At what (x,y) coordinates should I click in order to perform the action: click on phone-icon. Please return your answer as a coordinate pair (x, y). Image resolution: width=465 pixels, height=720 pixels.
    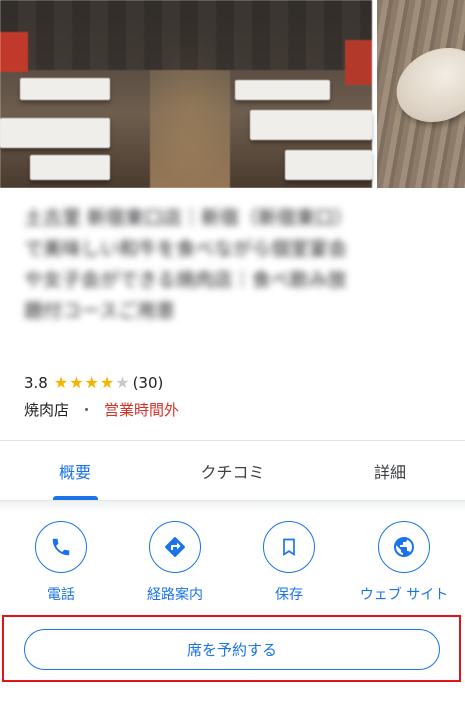
    Looking at the image, I should click on (61, 547).